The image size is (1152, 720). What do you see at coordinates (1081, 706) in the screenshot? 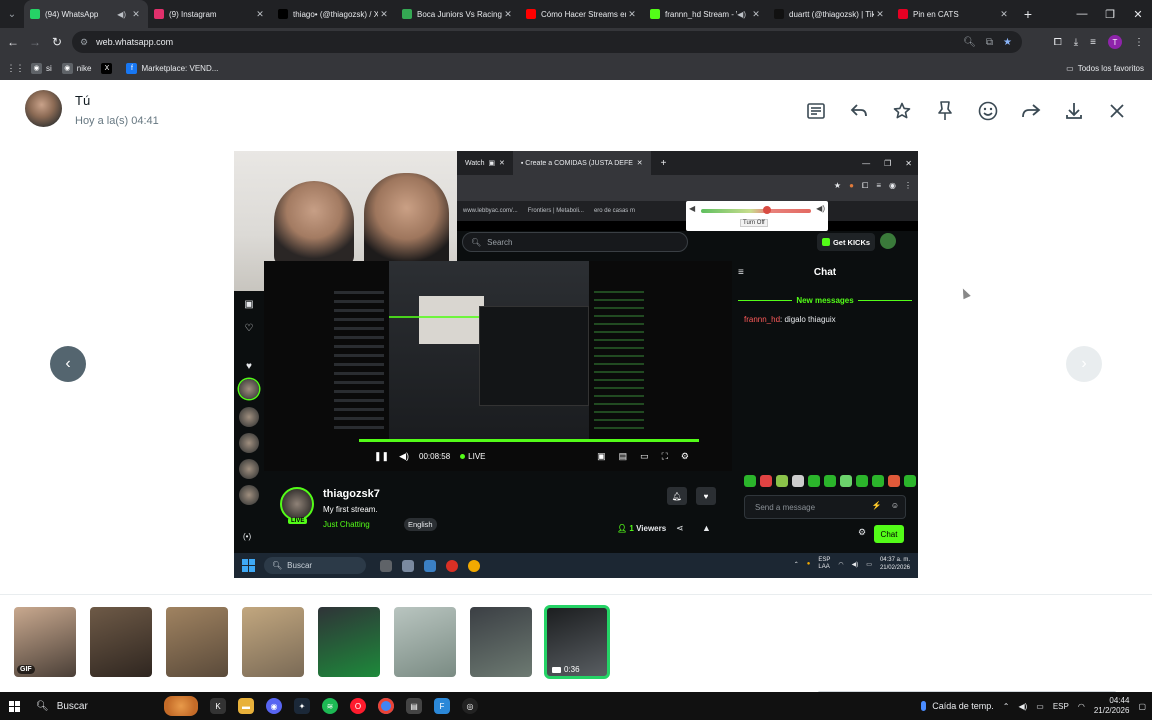
I see `tray-wifi-icon: ◠` at bounding box center [1081, 706].